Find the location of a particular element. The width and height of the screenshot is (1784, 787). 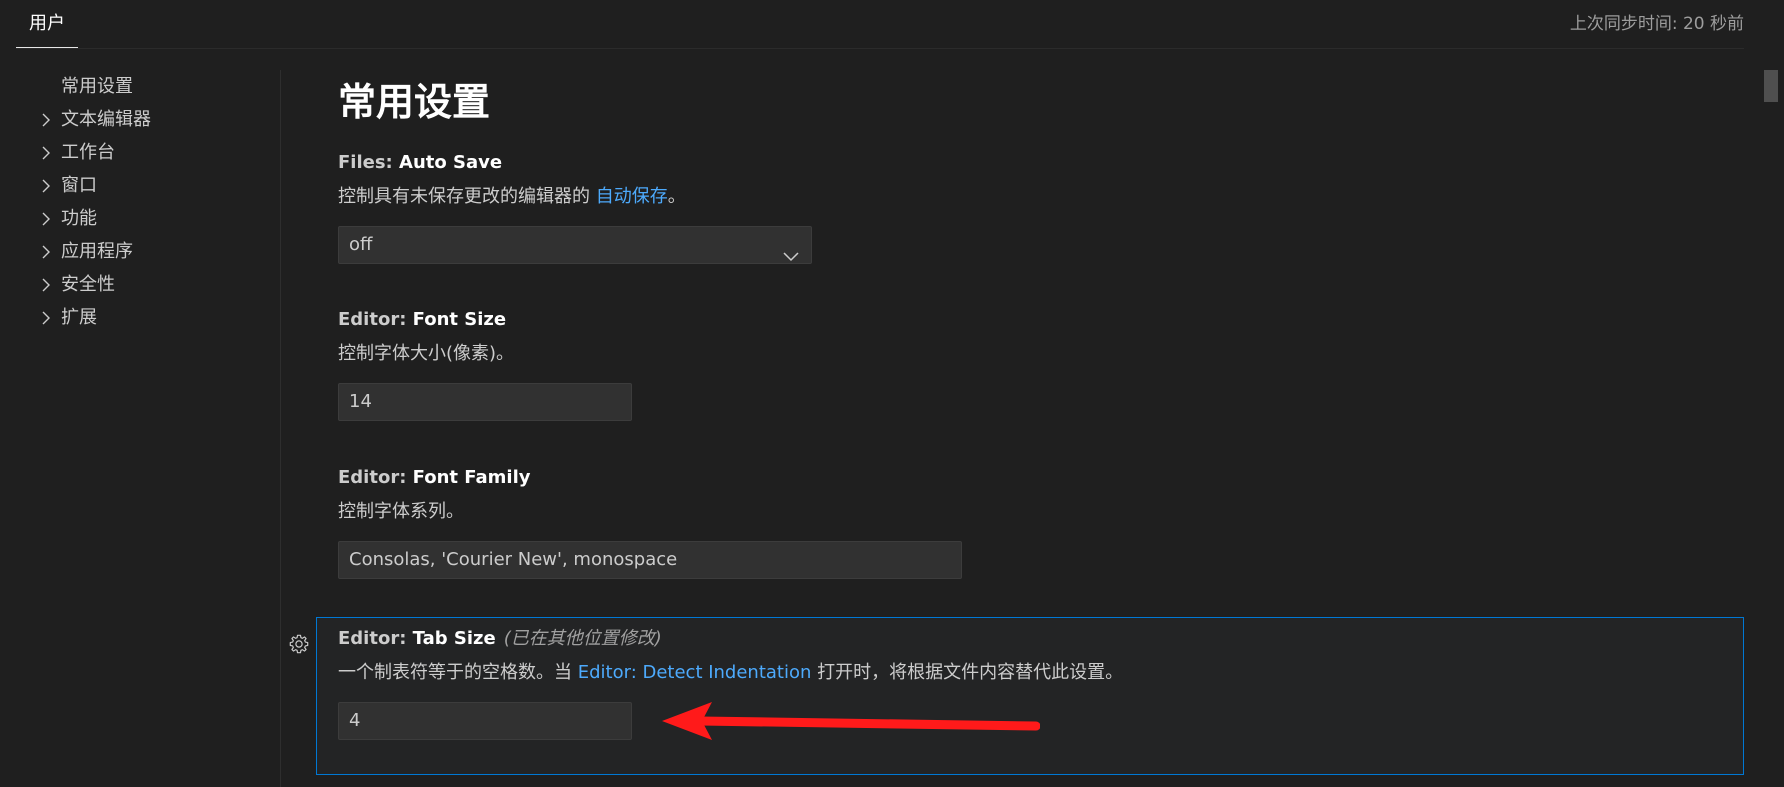

settings-toc: 常用设置 文本编辑器 工作台 窗口 功能 应用程序 安全性 扩展 is located at coordinates (138, 202).